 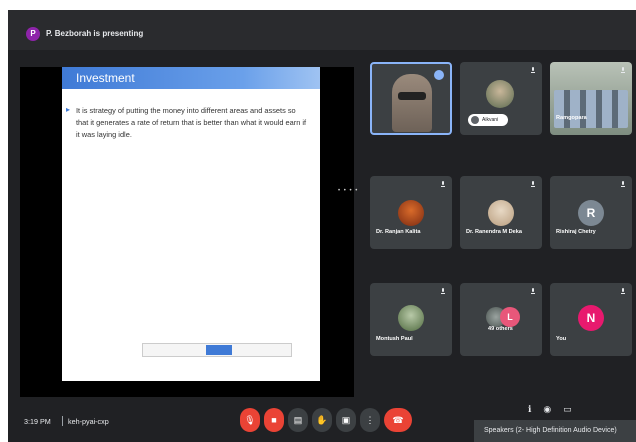 I want to click on present-icon: ▣, so click(x=346, y=420).